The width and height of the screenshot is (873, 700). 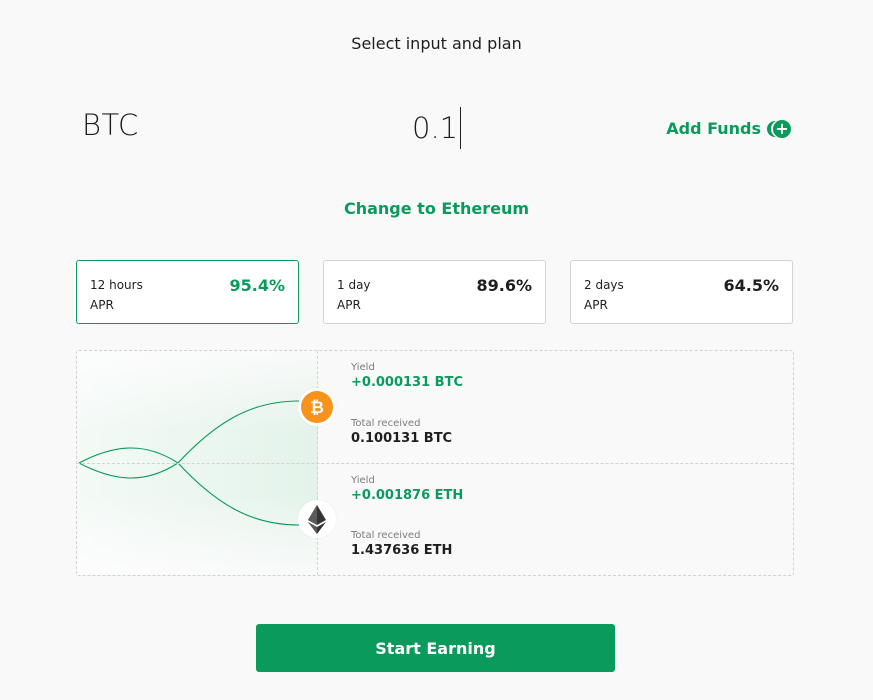 What do you see at coordinates (407, 382) in the screenshot?
I see `btc-yield-value: +0.000131 BTC` at bounding box center [407, 382].